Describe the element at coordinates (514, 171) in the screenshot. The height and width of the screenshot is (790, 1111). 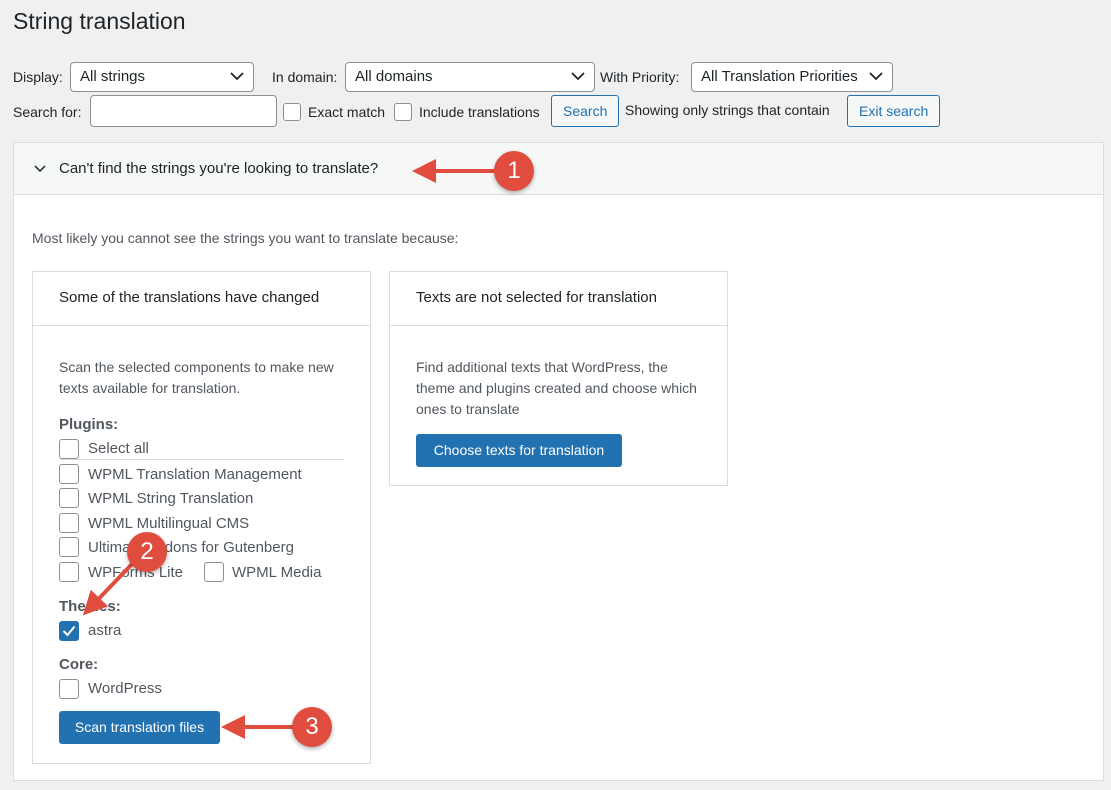
I see `callout-badge-1: 1` at that location.